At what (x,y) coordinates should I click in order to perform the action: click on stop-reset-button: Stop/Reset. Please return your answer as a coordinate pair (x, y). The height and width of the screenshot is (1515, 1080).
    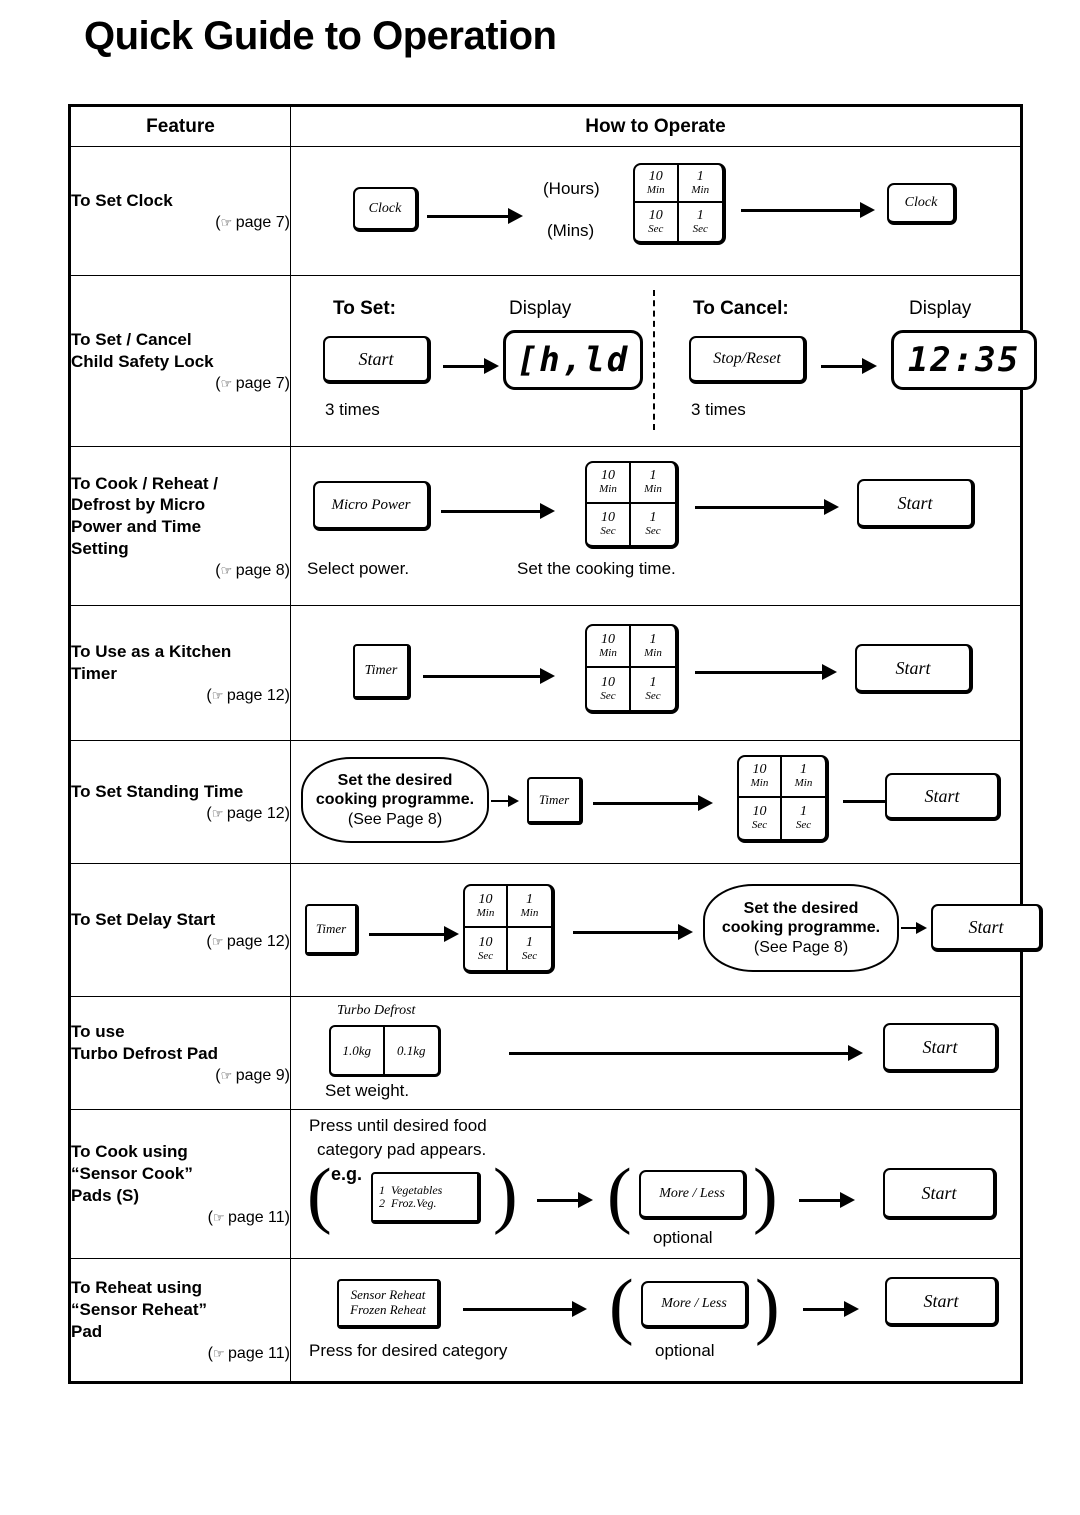
    Looking at the image, I should click on (748, 360).